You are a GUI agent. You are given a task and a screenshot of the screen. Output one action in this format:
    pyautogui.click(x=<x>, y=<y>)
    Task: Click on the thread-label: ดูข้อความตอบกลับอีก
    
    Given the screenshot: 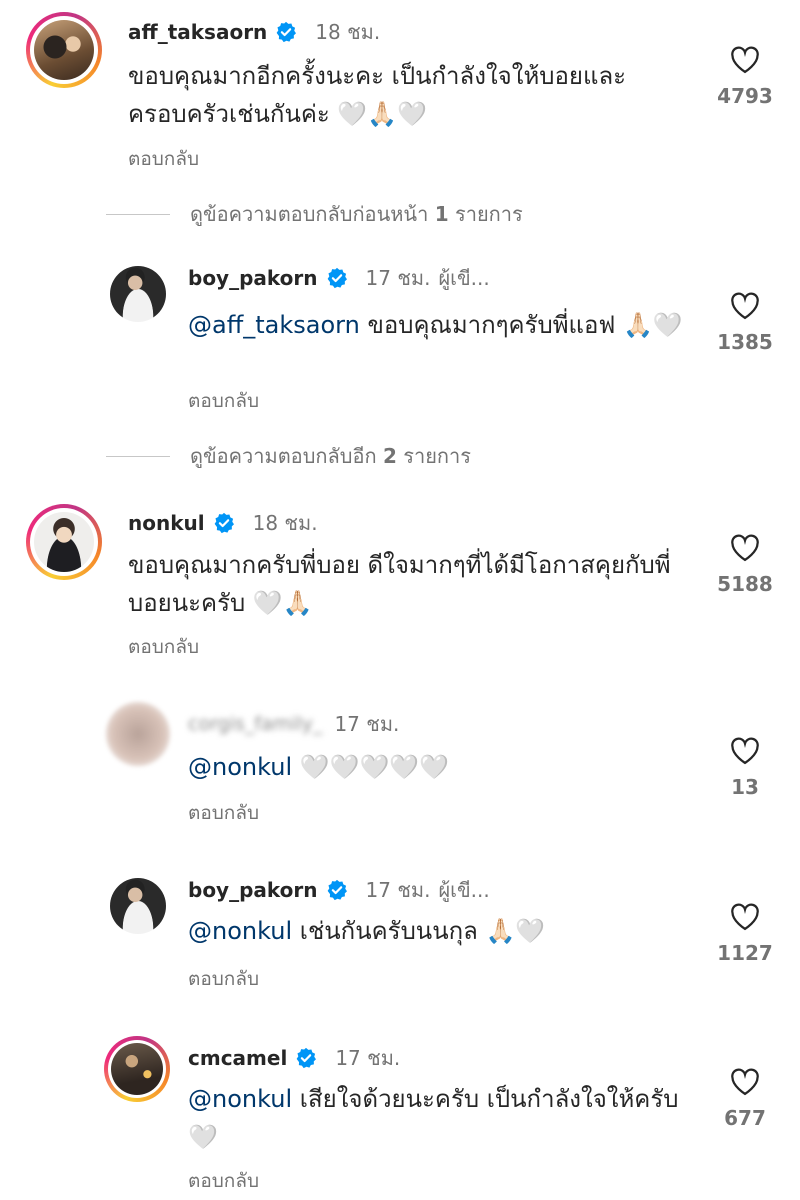 What is the action you would take?
    pyautogui.click(x=283, y=456)
    